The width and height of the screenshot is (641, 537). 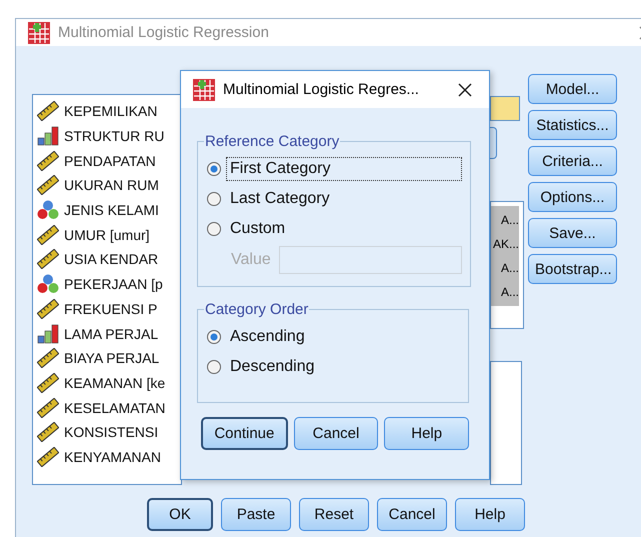 What do you see at coordinates (110, 160) in the screenshot?
I see `variable-item: PENDAPATAN` at bounding box center [110, 160].